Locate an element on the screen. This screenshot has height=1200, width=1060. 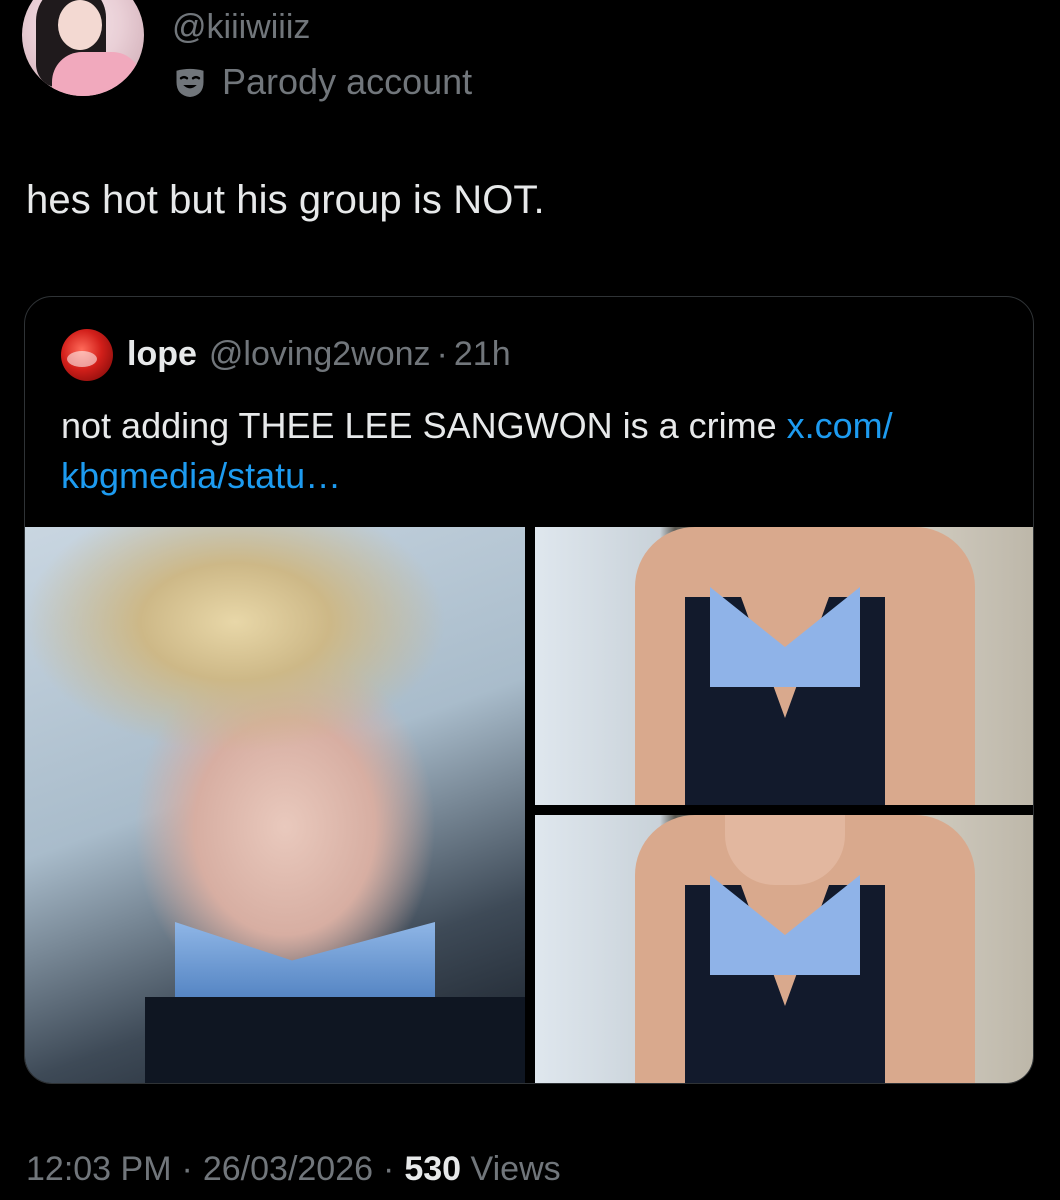
parody-mask-icon is located at coordinates (190, 82).